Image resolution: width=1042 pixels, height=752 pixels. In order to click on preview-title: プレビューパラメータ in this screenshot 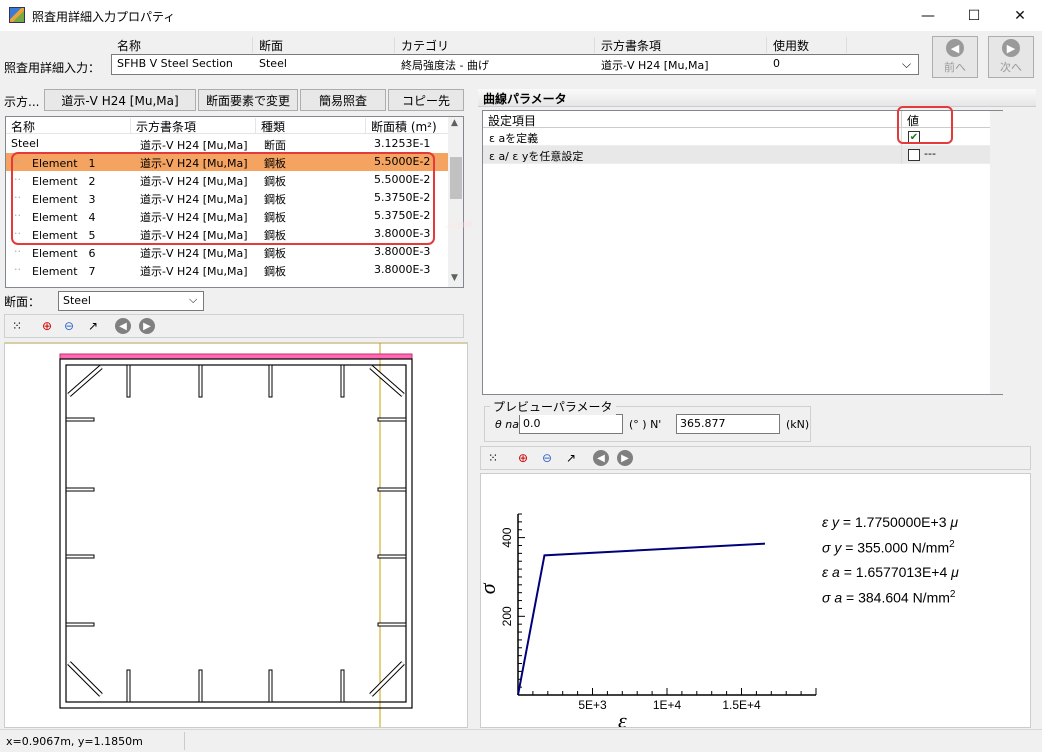, I will do `click(553, 406)`.